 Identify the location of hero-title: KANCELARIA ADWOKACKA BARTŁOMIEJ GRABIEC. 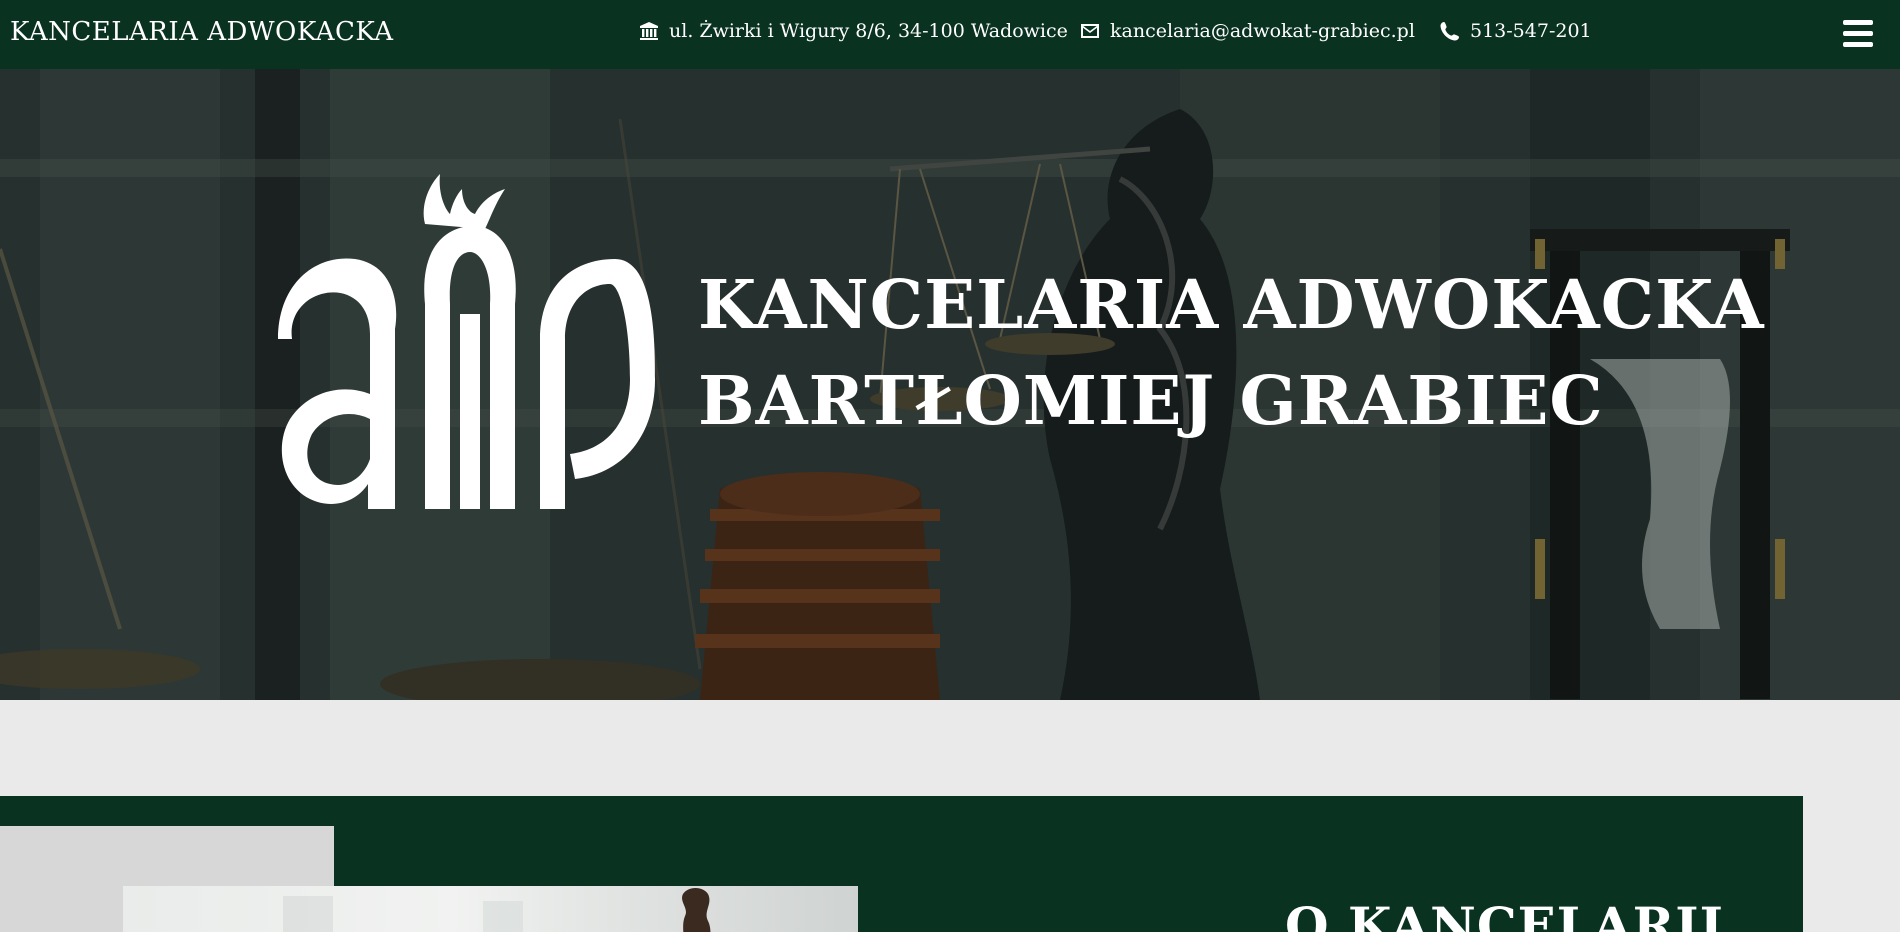
(1231, 353).